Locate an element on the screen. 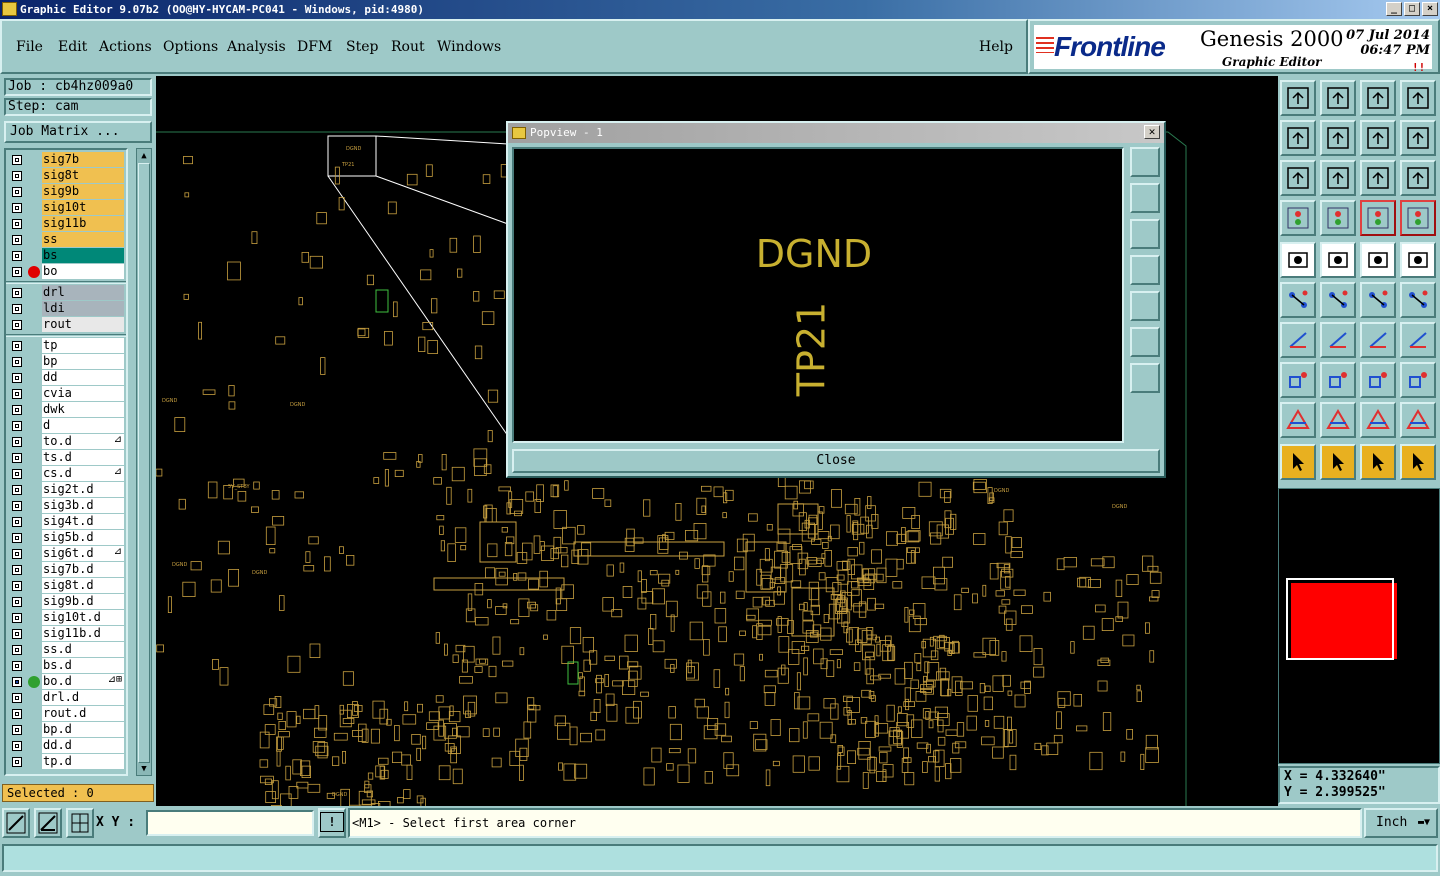 This screenshot has width=1440, height=876. minimize-button: _ is located at coordinates (1394, 9).